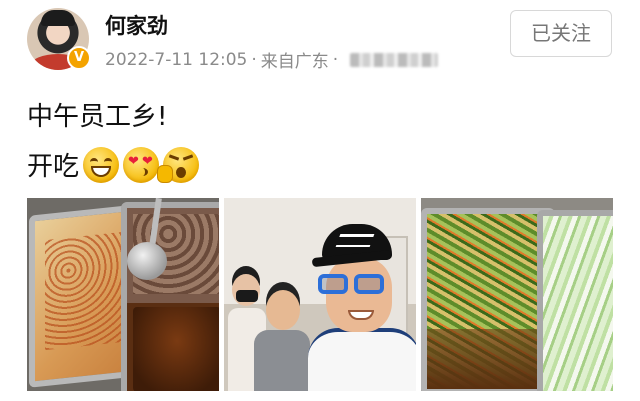 The width and height of the screenshot is (640, 401). Describe the element at coordinates (141, 164) in the screenshot. I see `heart-eyes-kiss-icon: ❤ ❤` at that location.